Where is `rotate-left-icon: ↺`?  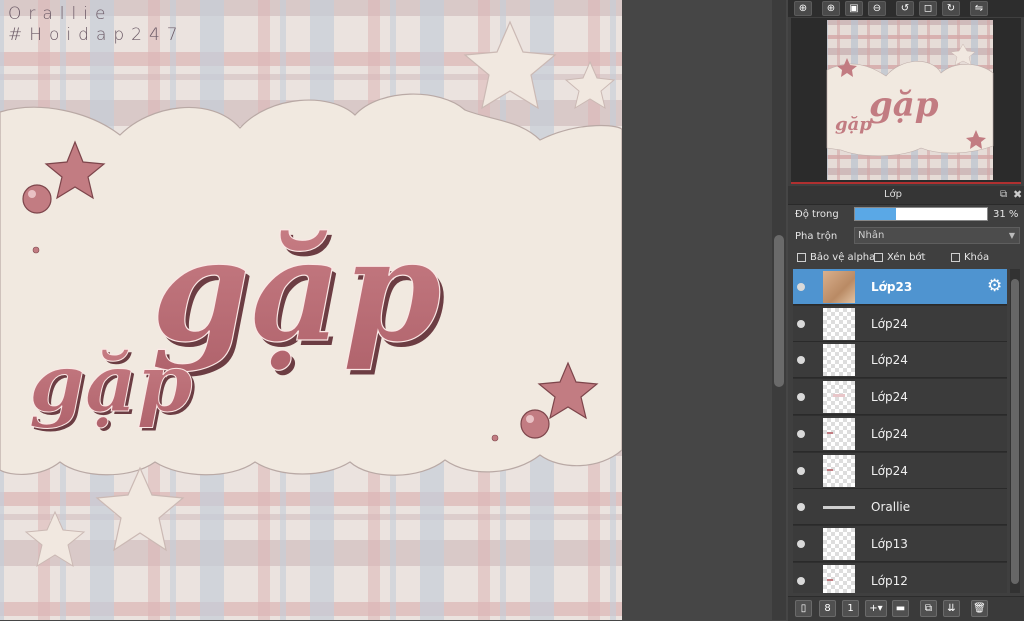
rotate-left-icon: ↺ is located at coordinates (905, 8).